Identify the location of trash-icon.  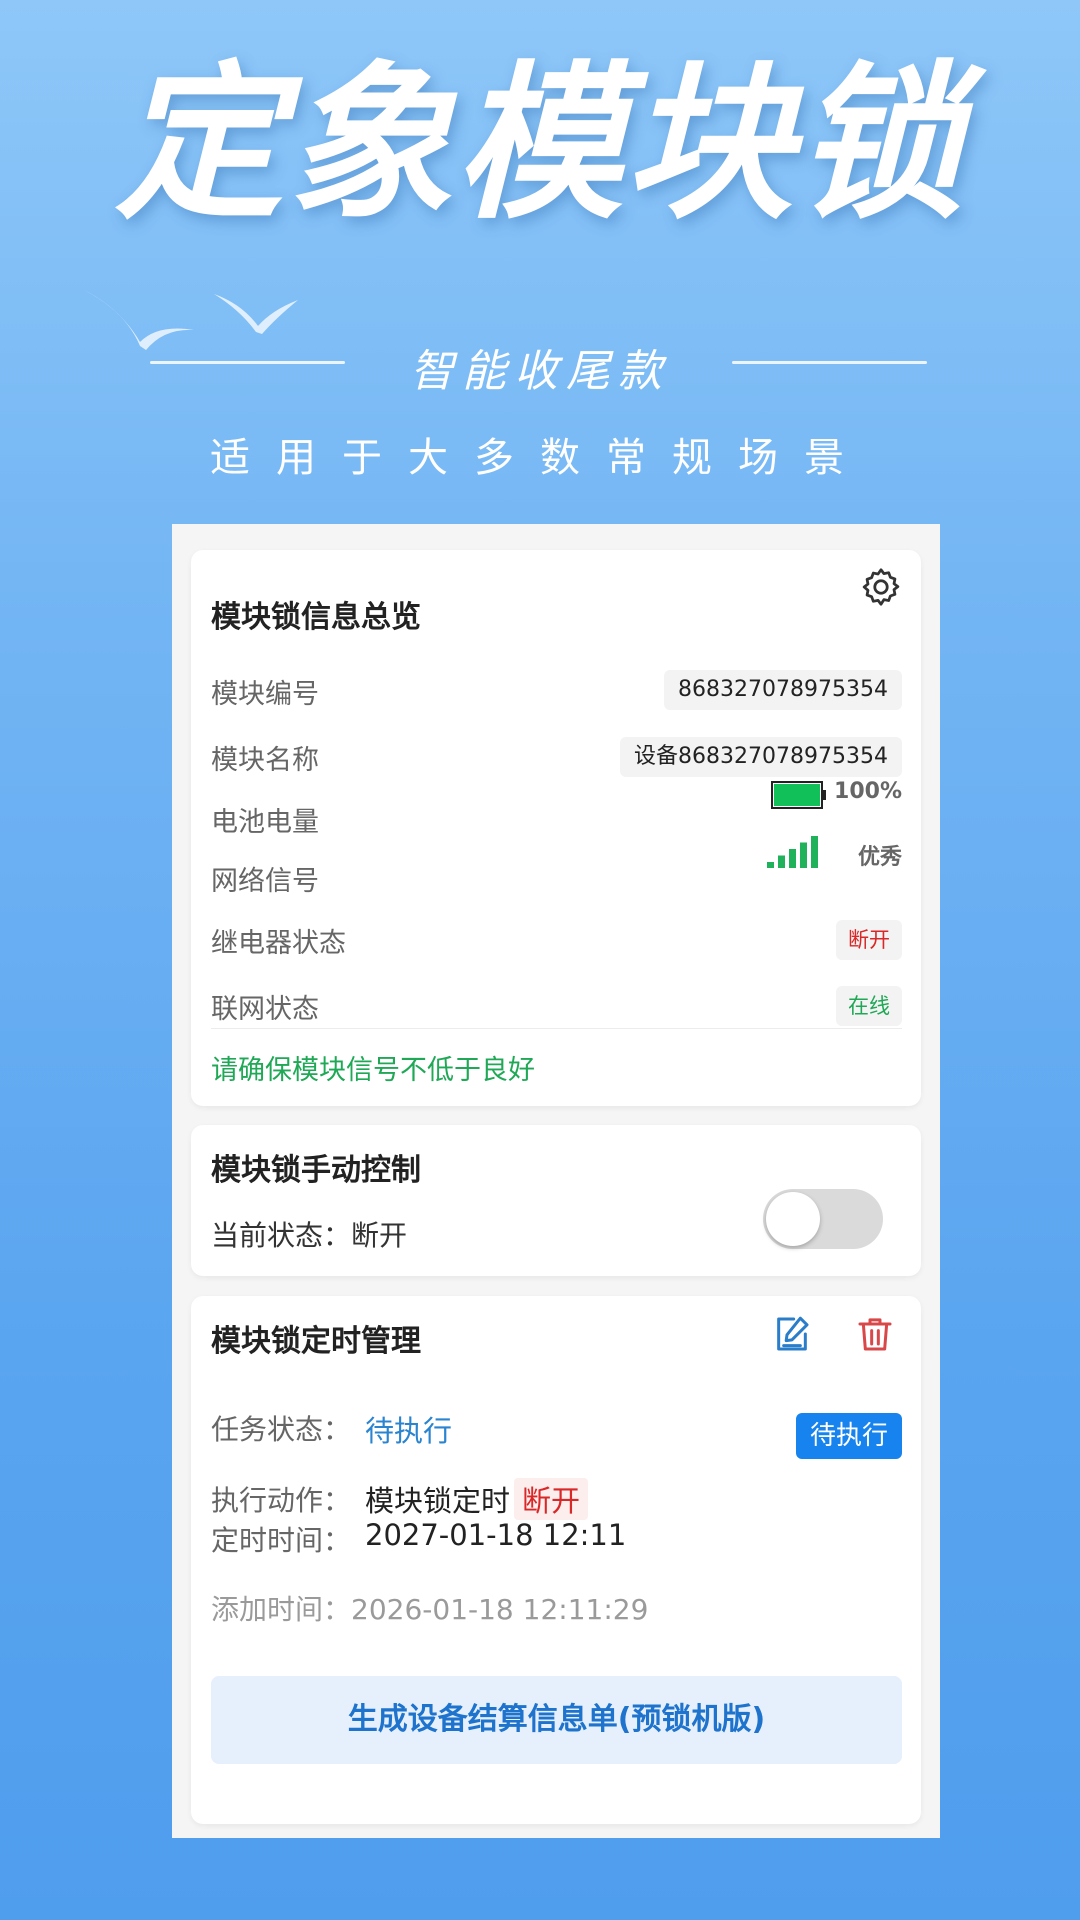
(875, 1334).